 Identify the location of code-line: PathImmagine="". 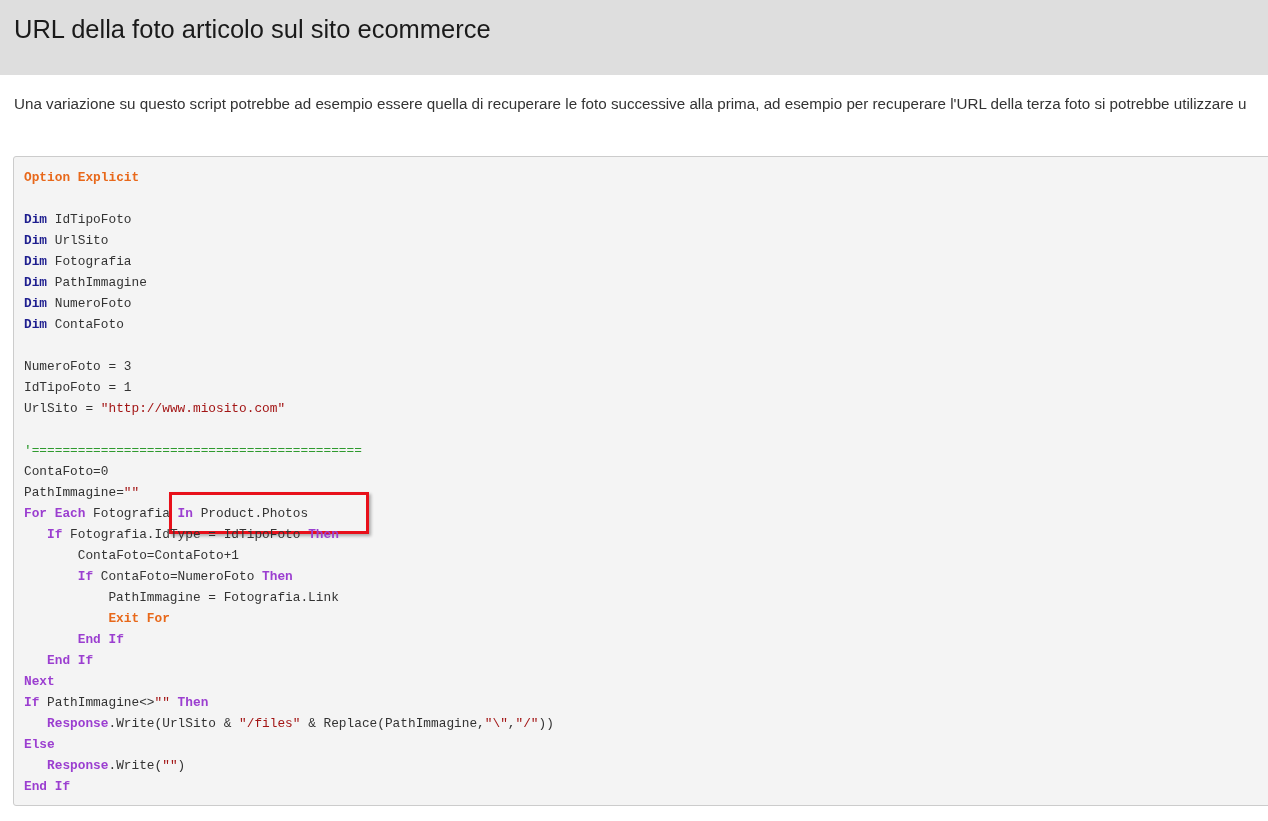
(82, 493).